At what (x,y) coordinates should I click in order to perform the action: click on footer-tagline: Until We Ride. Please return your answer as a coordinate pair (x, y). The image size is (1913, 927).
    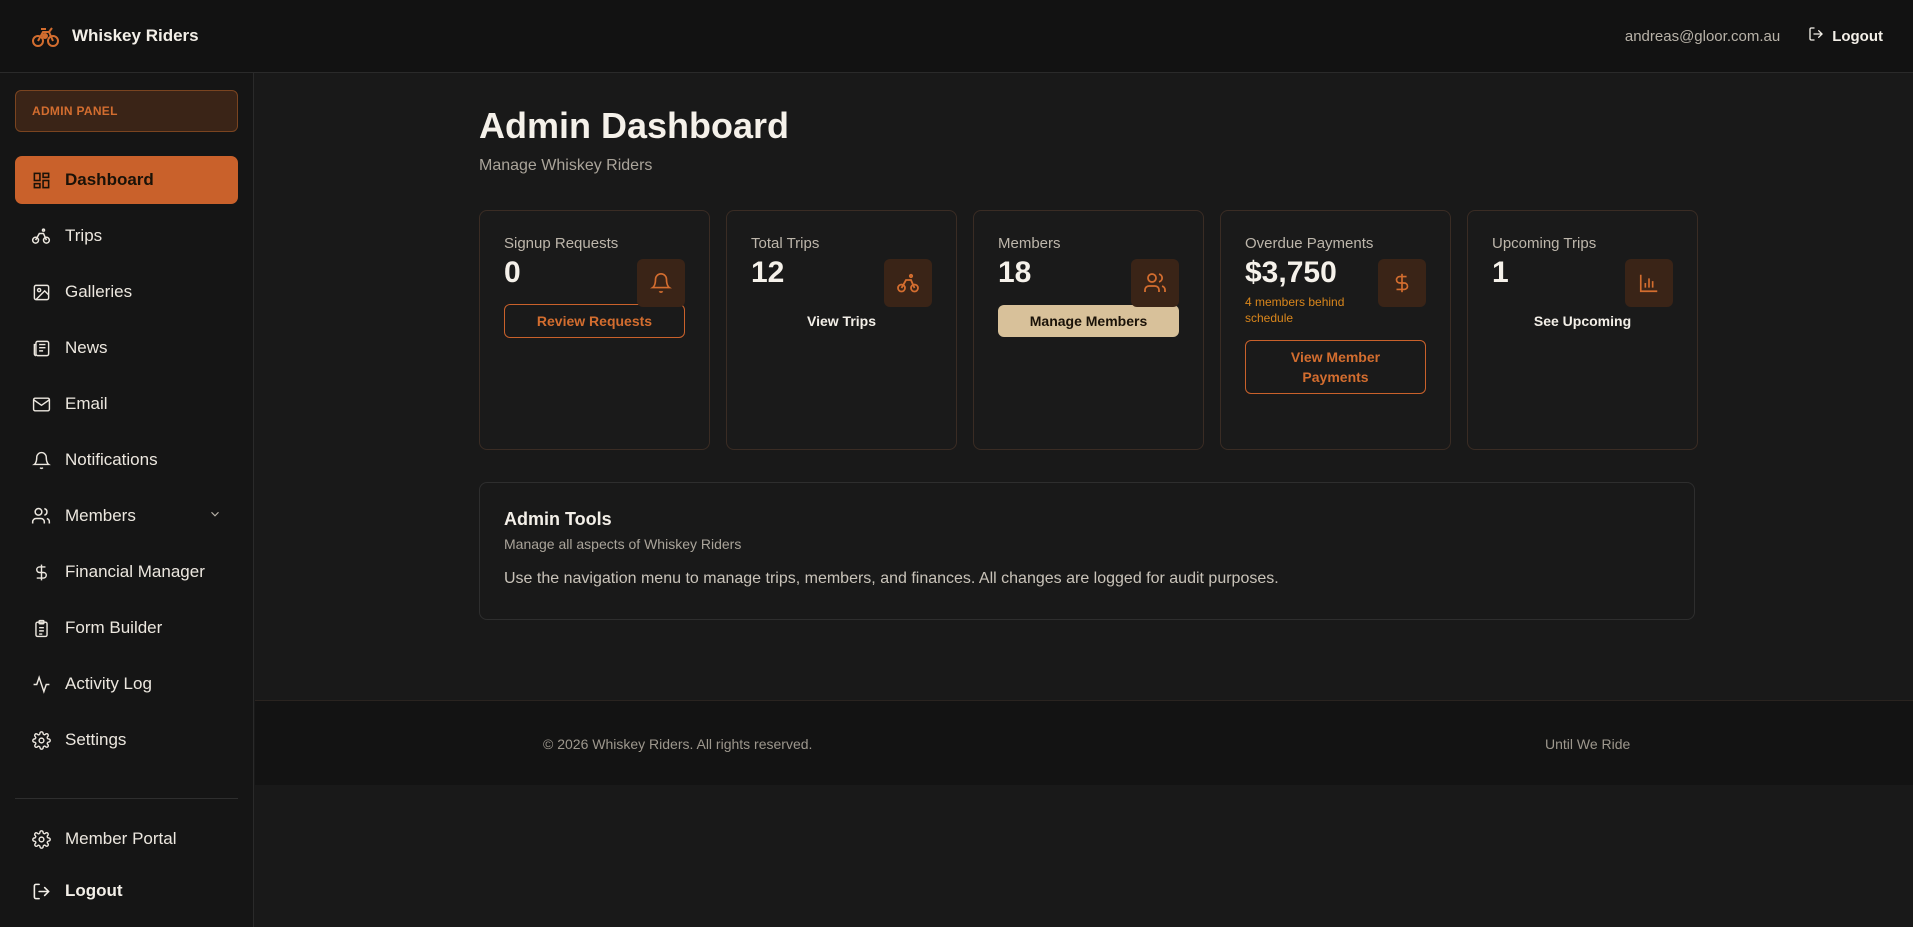
    Looking at the image, I should click on (1588, 744).